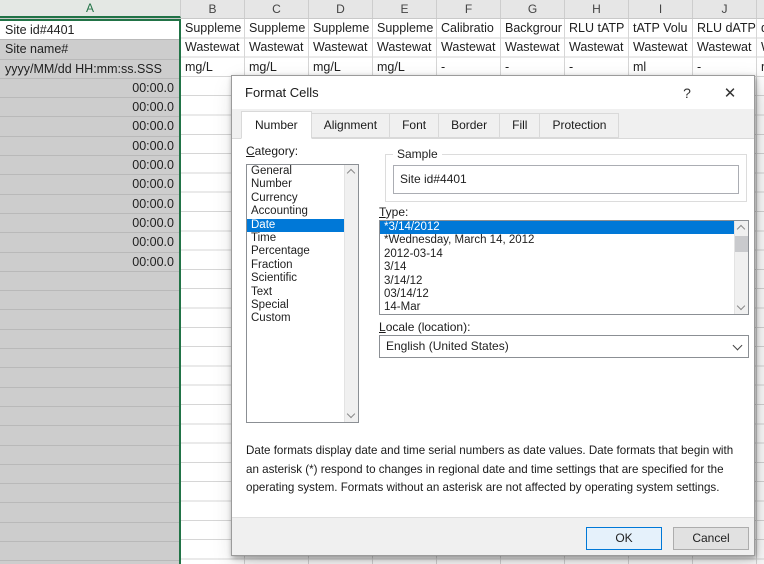 This screenshot has height=564, width=764. What do you see at coordinates (564, 294) in the screenshot?
I see `type-item: 03/14/12` at bounding box center [564, 294].